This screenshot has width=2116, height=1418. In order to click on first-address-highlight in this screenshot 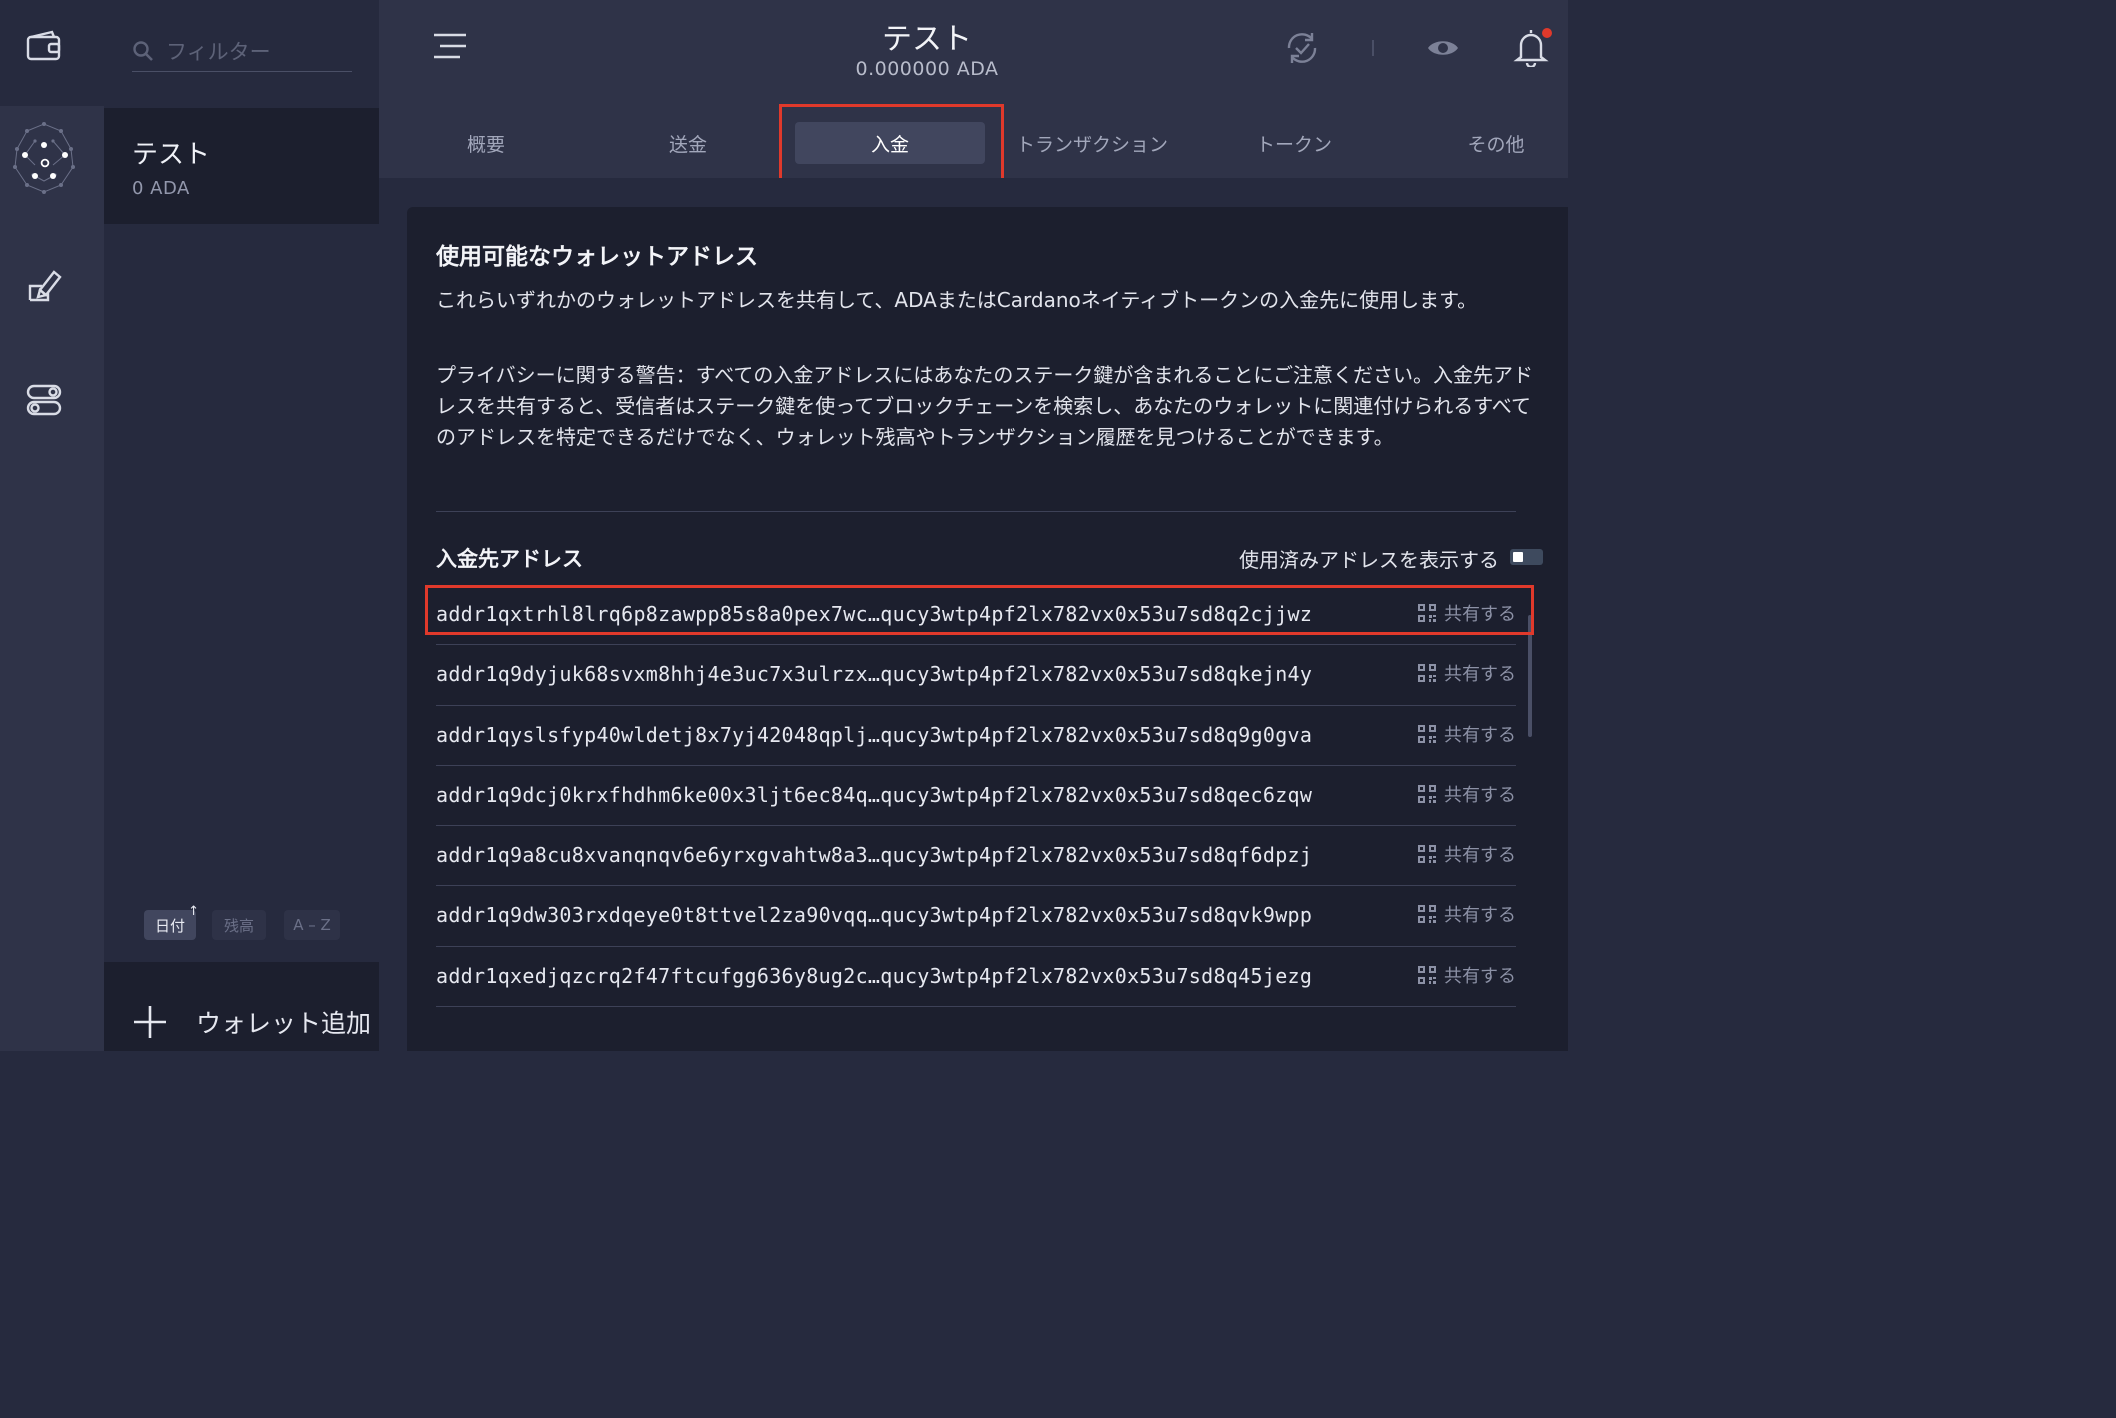, I will do `click(979, 610)`.